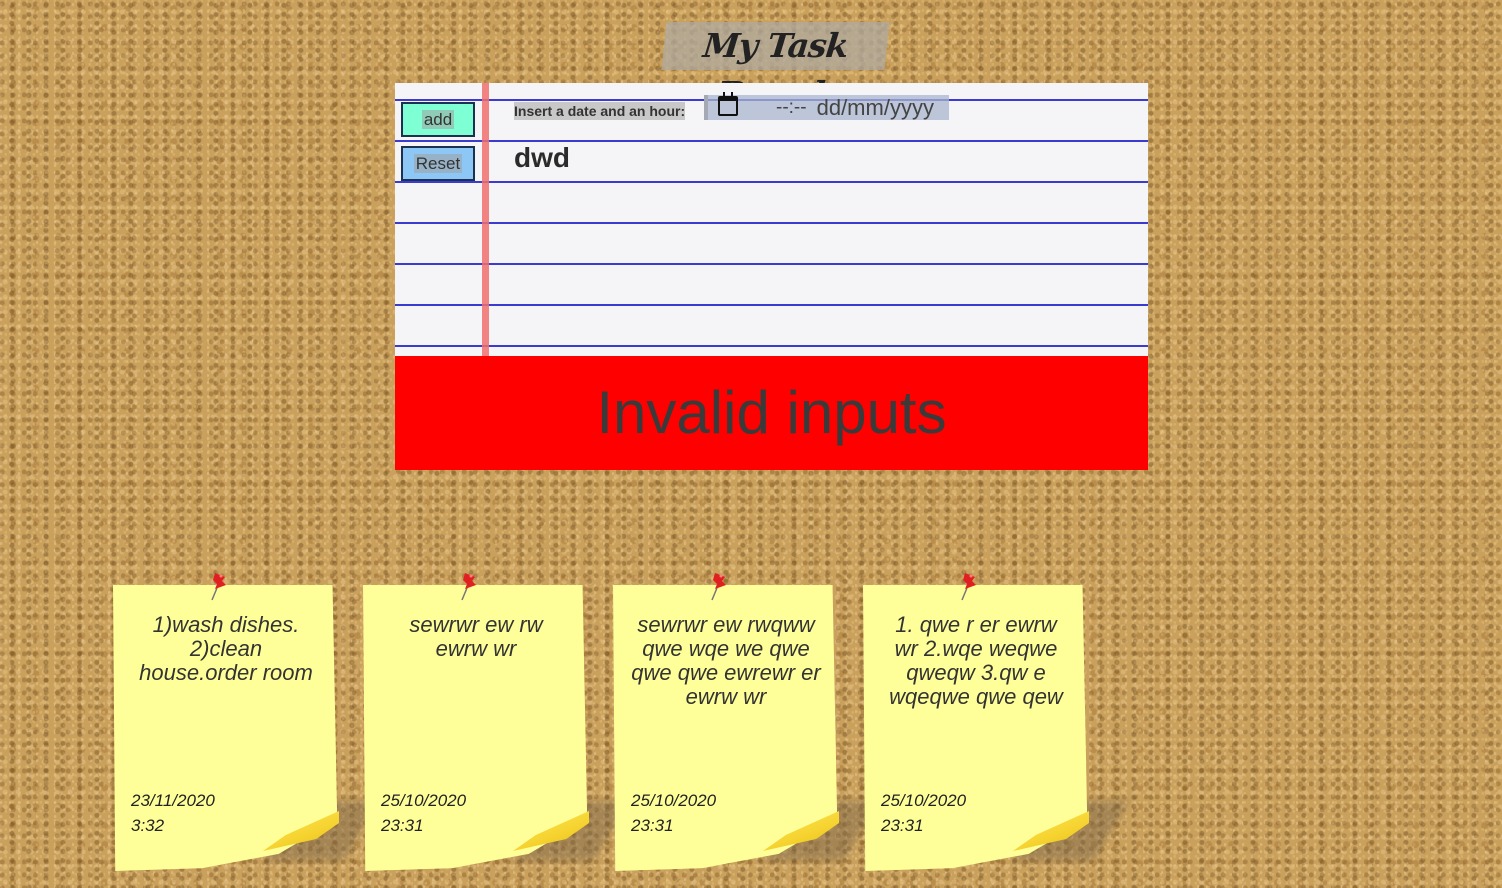  Describe the element at coordinates (476, 636) in the screenshot. I see `note-text: sewrwr ew rw ewrw wr` at that location.